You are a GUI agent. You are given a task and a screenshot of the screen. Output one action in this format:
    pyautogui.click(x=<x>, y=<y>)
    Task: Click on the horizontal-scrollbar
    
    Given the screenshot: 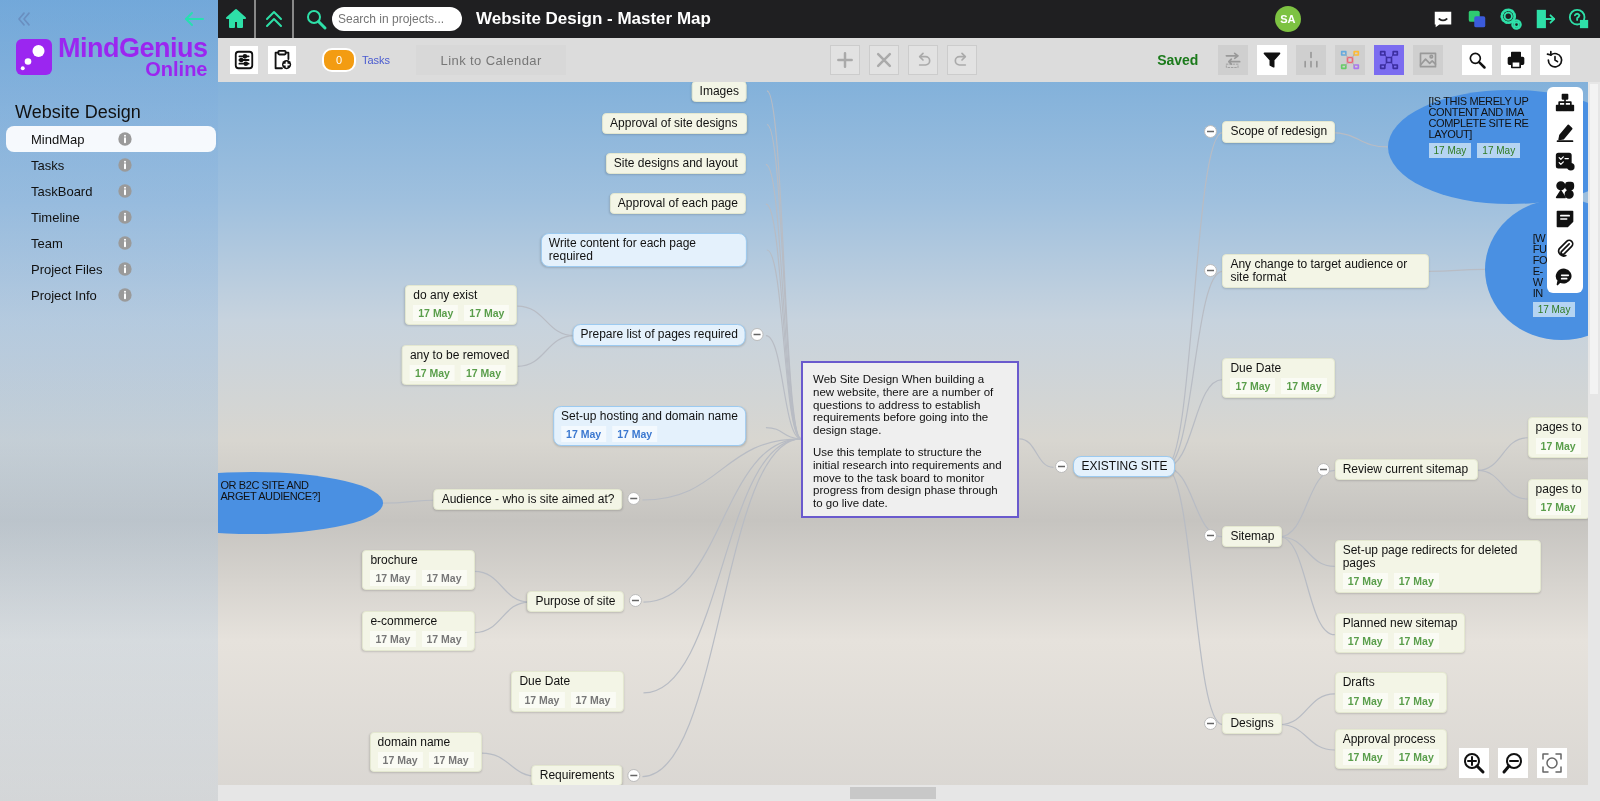 What is the action you would take?
    pyautogui.click(x=909, y=793)
    